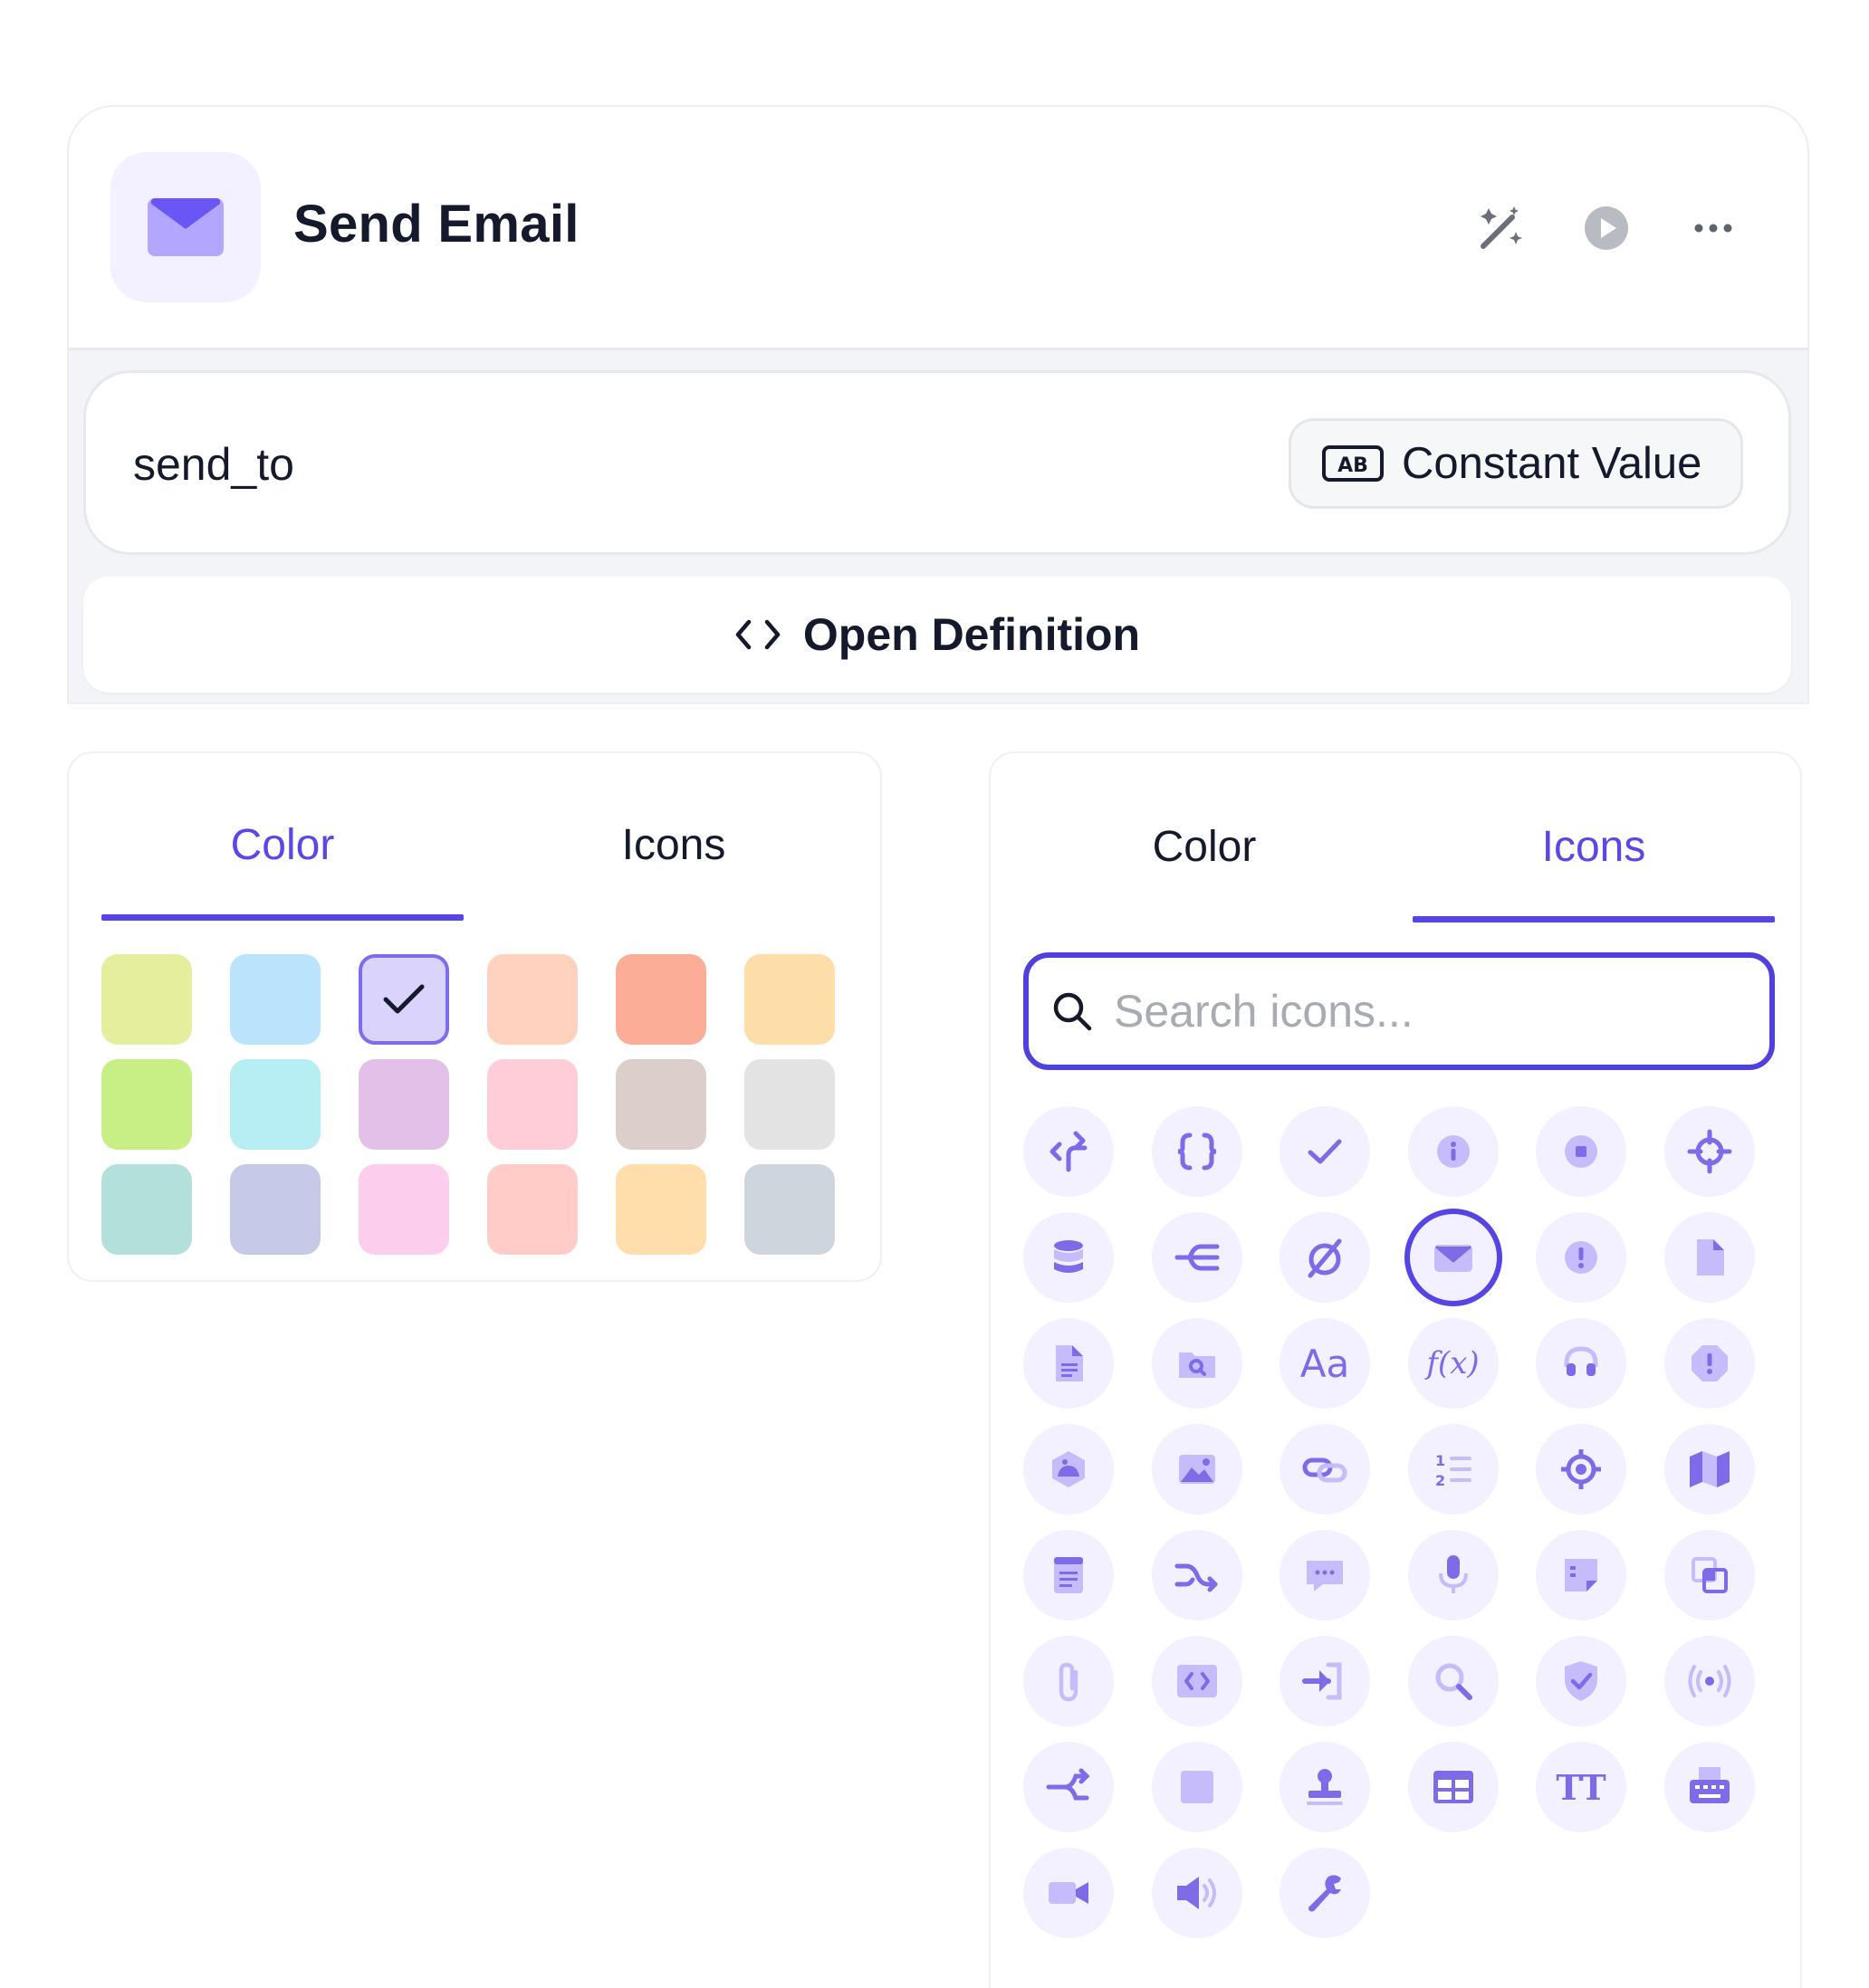  I want to click on icon-option-ordered-list: 12, so click(1453, 1469).